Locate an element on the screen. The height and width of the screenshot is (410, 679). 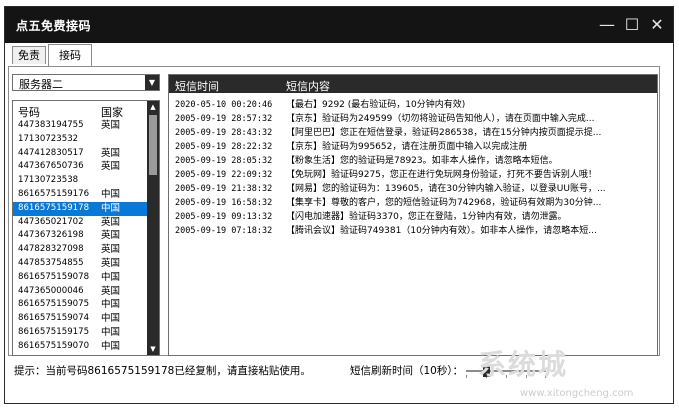
number-row: 447367650736 英国 is located at coordinates (80, 167).